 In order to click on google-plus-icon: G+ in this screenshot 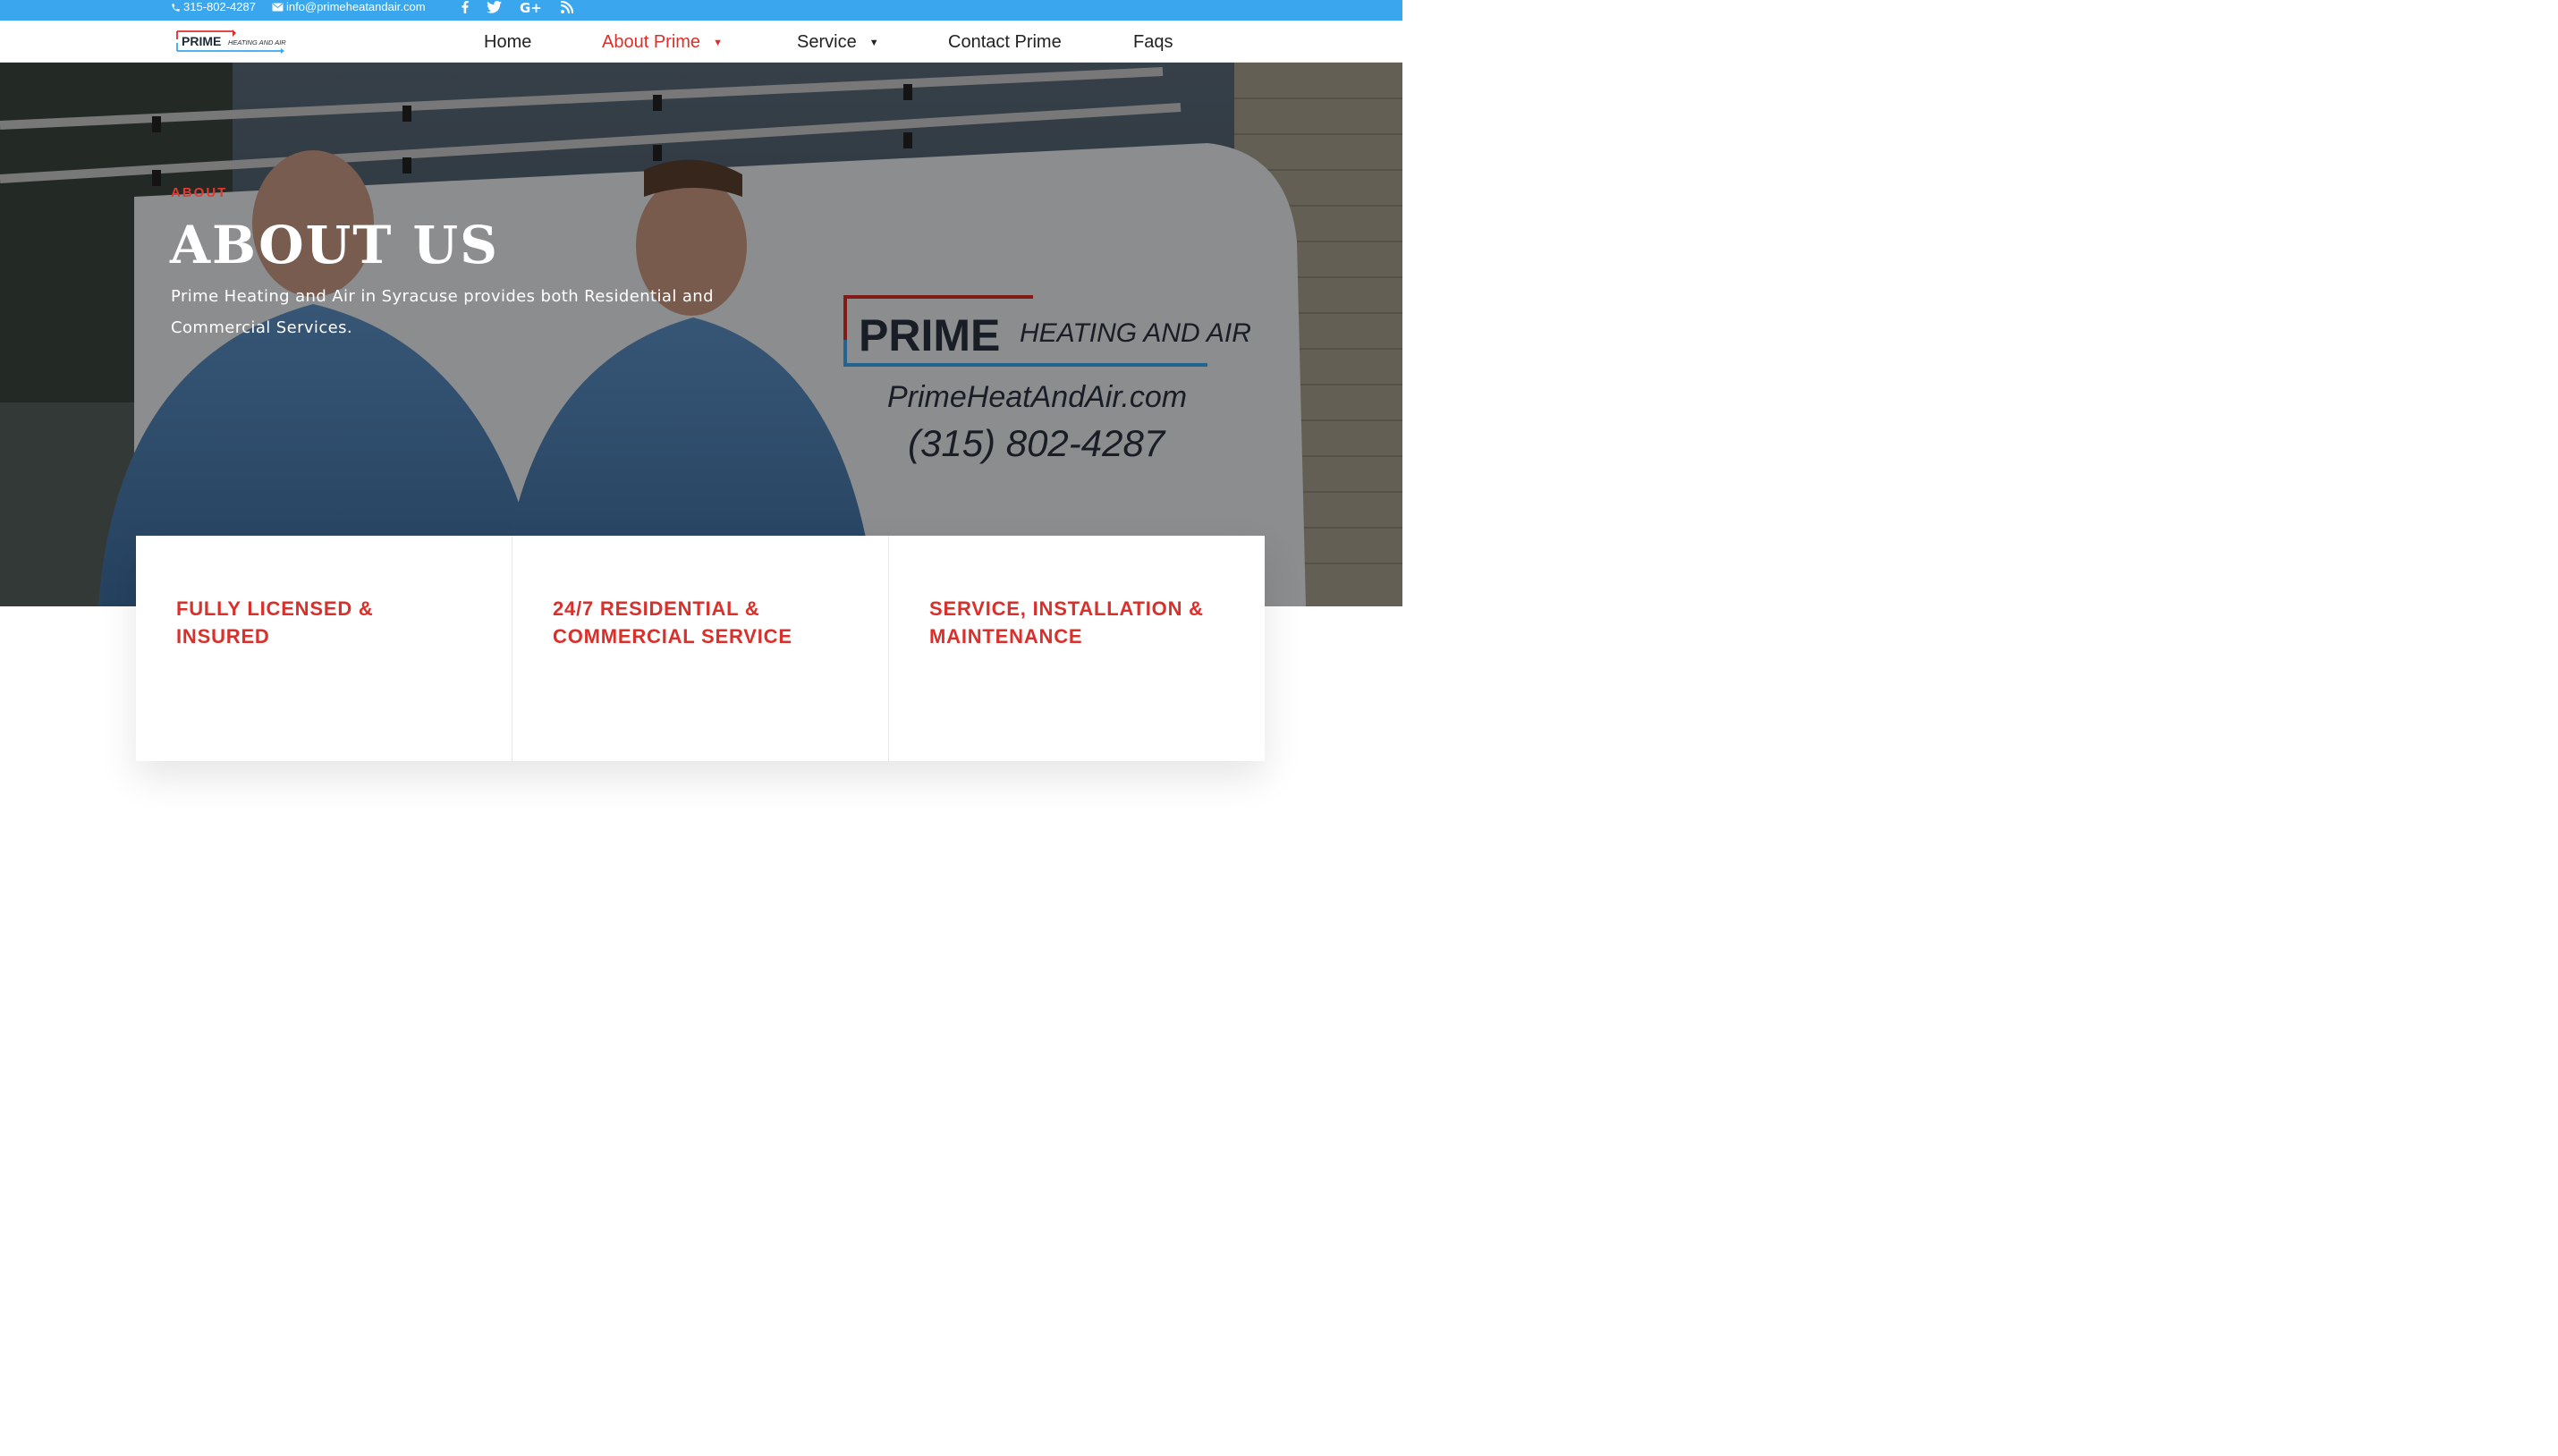, I will do `click(531, 7)`.